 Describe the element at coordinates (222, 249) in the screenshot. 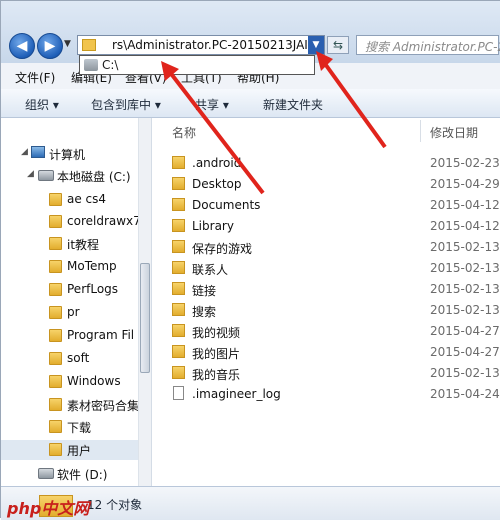

I see `file-name: 保存的游戏` at that location.